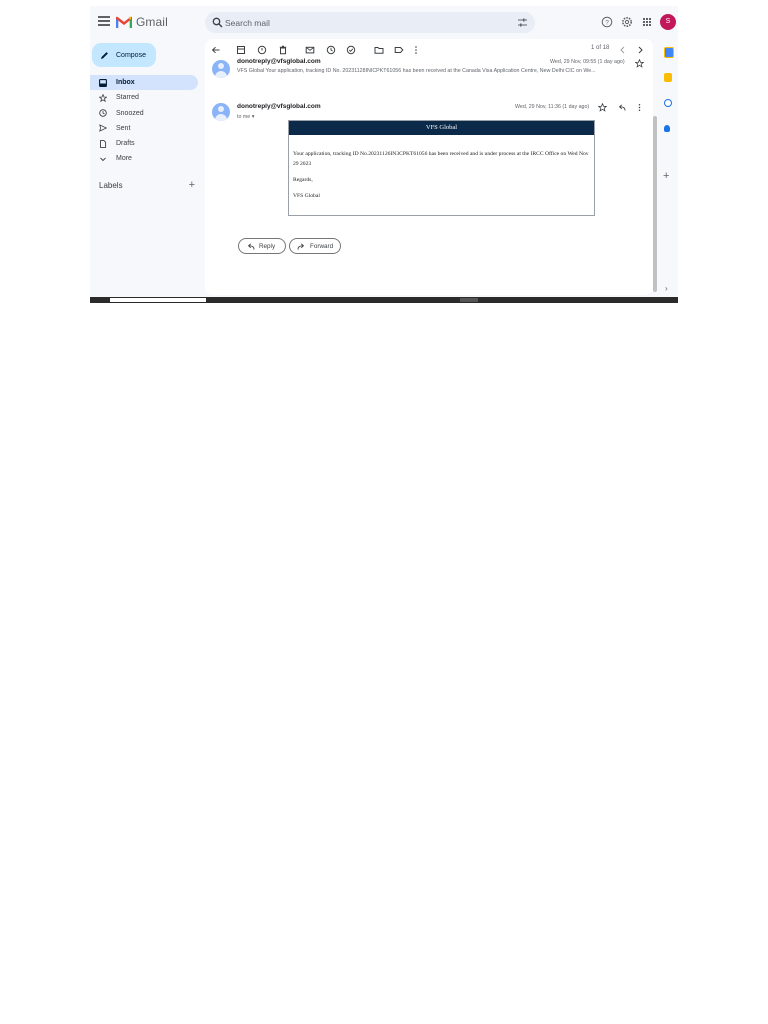 The height and width of the screenshot is (1024, 768). I want to click on gmail-m-icon, so click(124, 22).